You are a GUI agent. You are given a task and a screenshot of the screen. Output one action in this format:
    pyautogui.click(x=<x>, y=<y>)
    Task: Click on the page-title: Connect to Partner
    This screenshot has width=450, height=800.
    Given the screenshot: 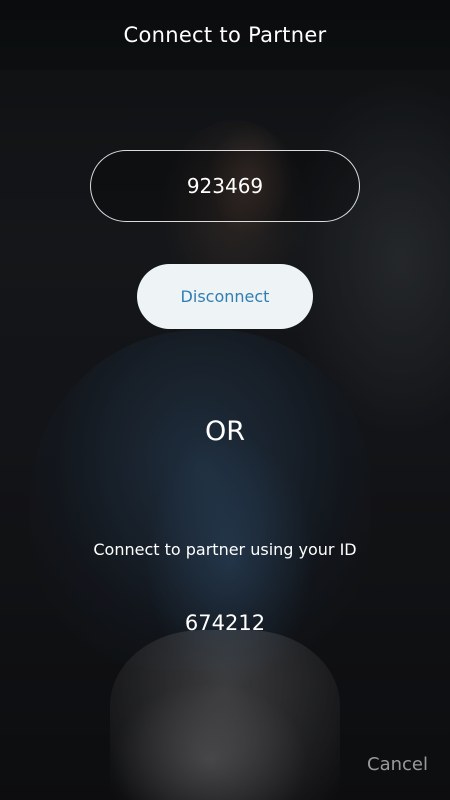 What is the action you would take?
    pyautogui.click(x=225, y=35)
    